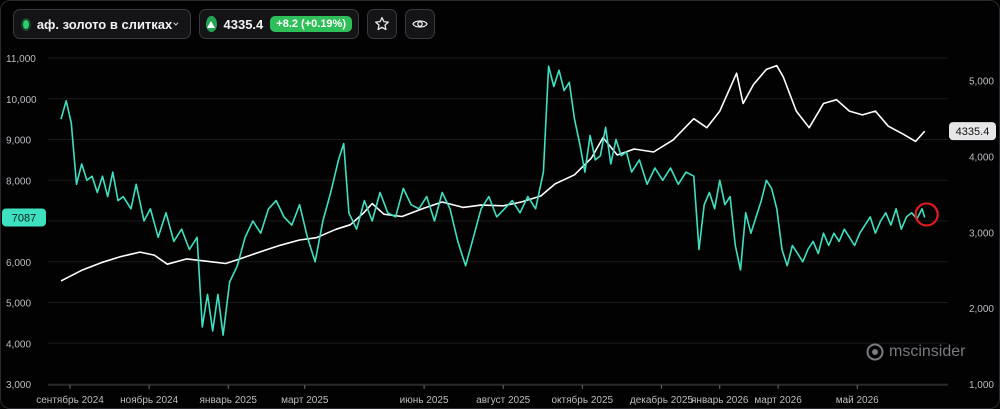  What do you see at coordinates (305, 400) in the screenshot?
I see `x-tick-label: март 2025` at bounding box center [305, 400].